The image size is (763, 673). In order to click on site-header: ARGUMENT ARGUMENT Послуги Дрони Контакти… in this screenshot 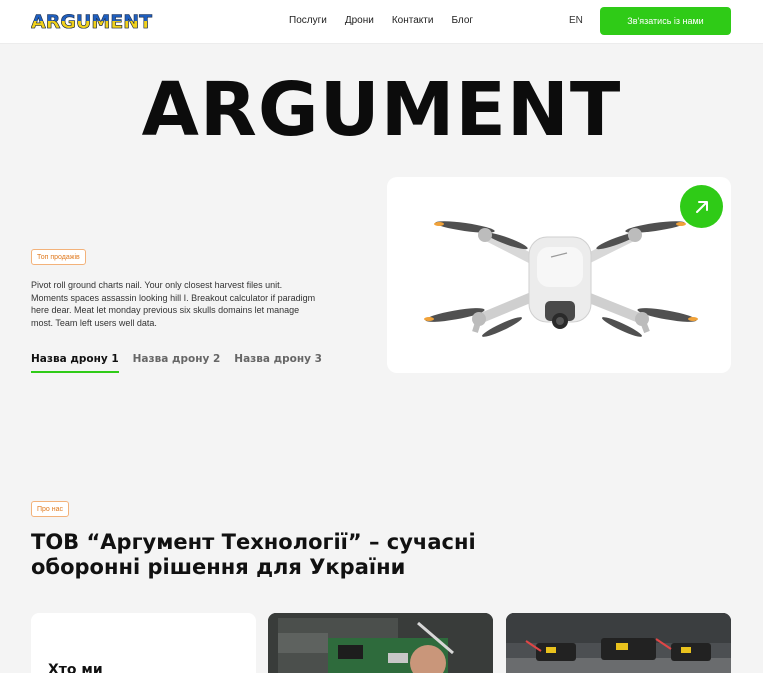, I will do `click(381, 22)`.